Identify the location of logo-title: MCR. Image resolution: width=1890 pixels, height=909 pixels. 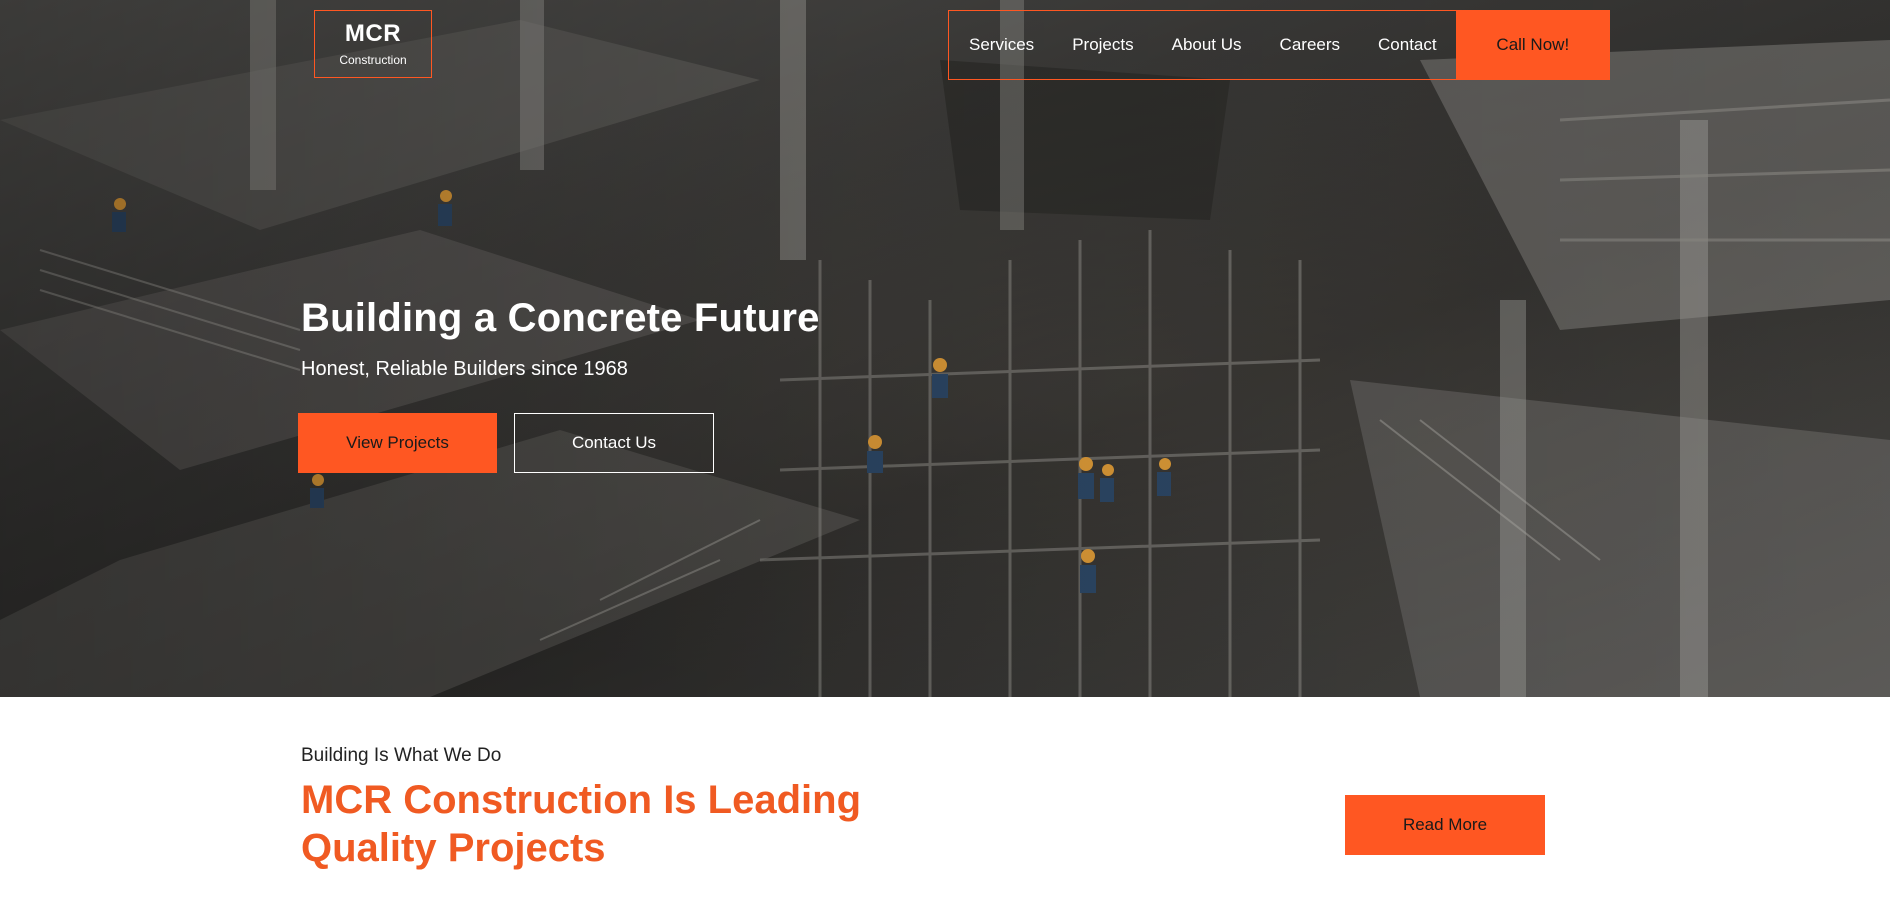
(373, 33).